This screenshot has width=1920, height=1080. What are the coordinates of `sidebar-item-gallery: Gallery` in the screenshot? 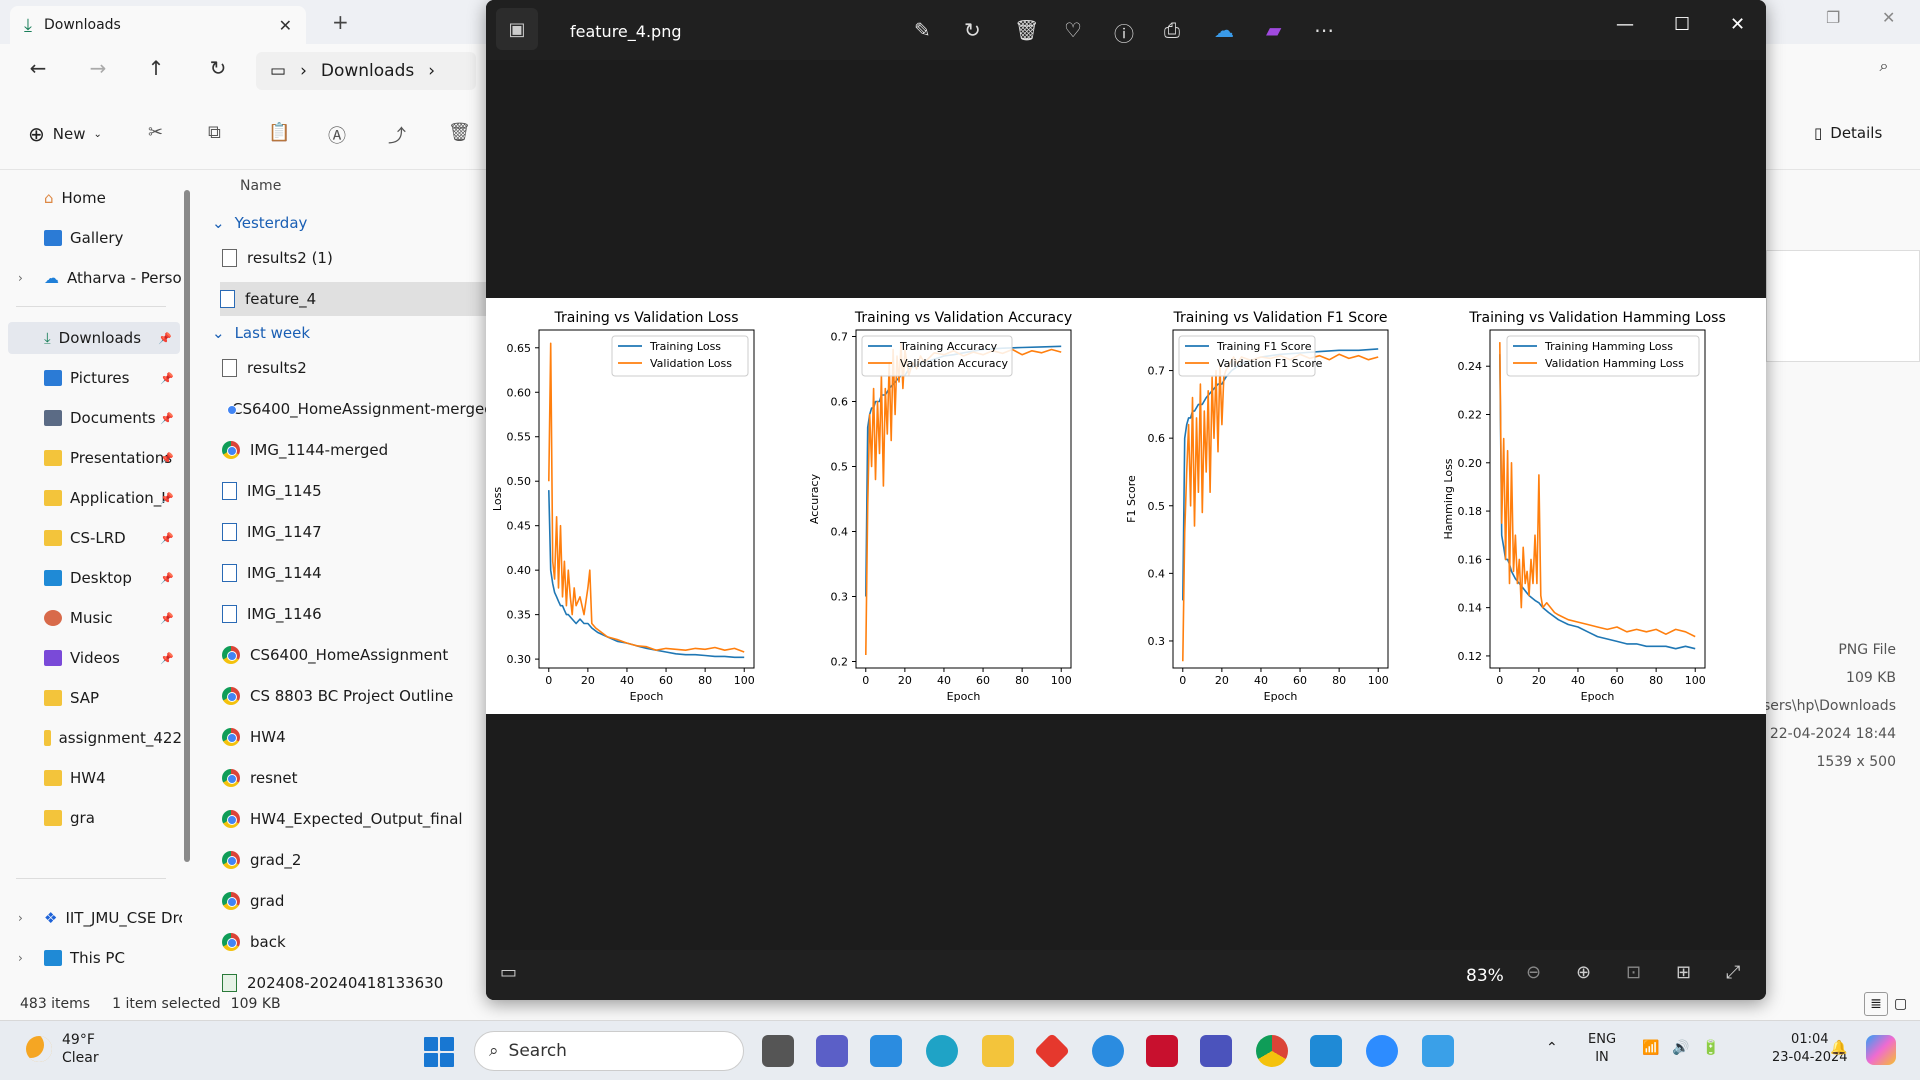 It's located at (91, 238).